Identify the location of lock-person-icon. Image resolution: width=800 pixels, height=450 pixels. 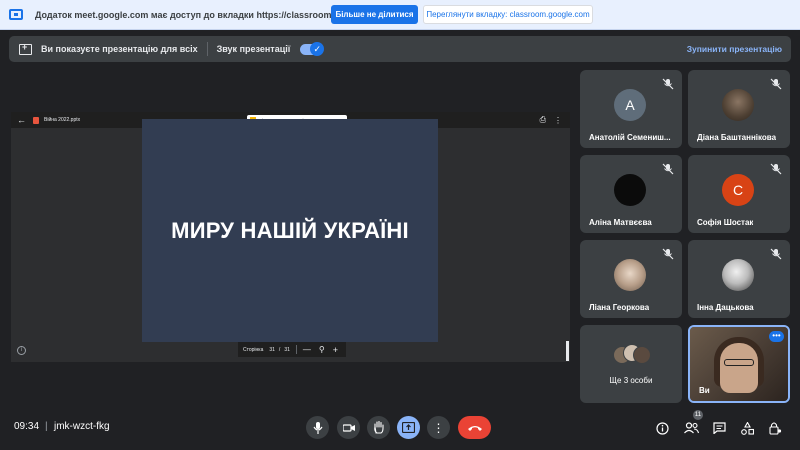
(774, 428).